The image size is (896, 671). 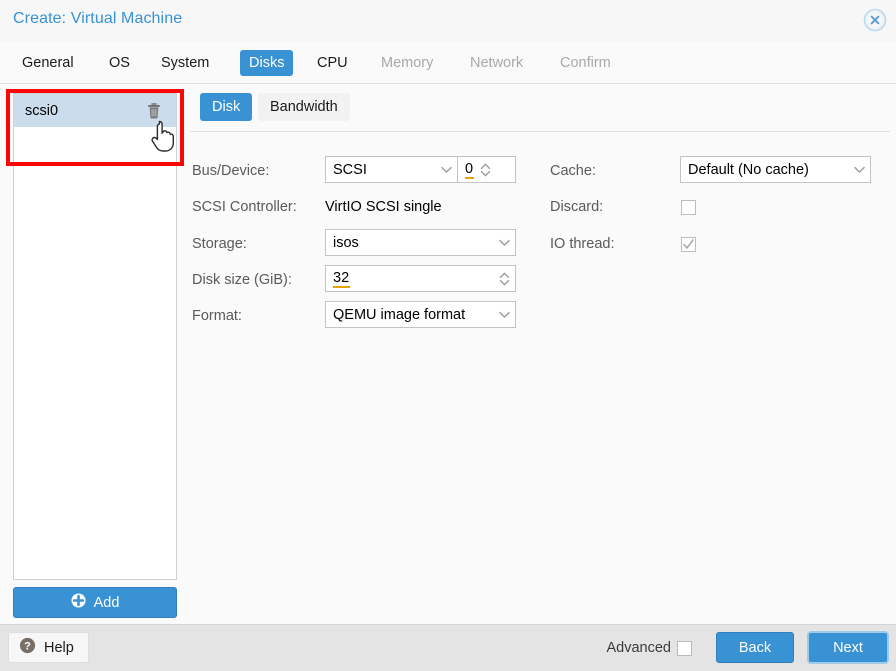 What do you see at coordinates (217, 316) in the screenshot?
I see `format-label: Format:` at bounding box center [217, 316].